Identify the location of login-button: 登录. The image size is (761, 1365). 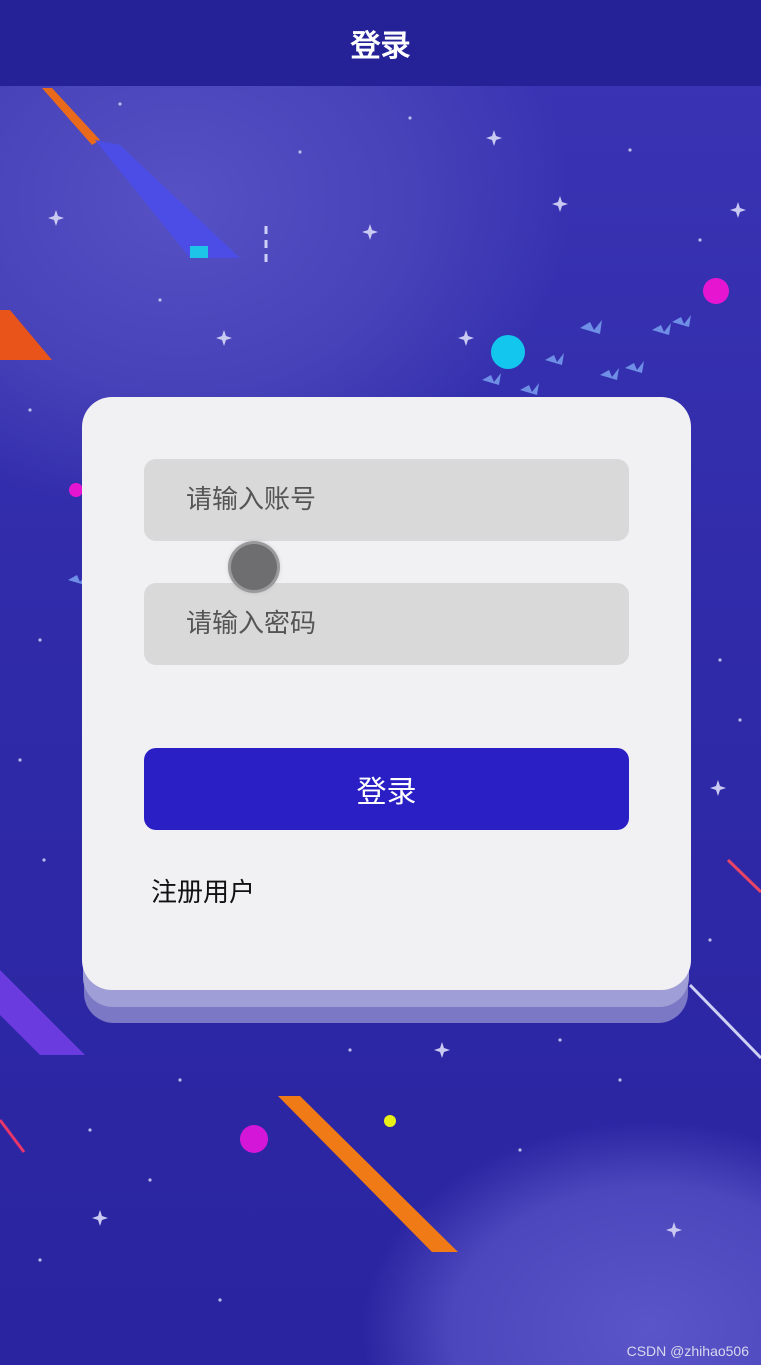
(386, 789).